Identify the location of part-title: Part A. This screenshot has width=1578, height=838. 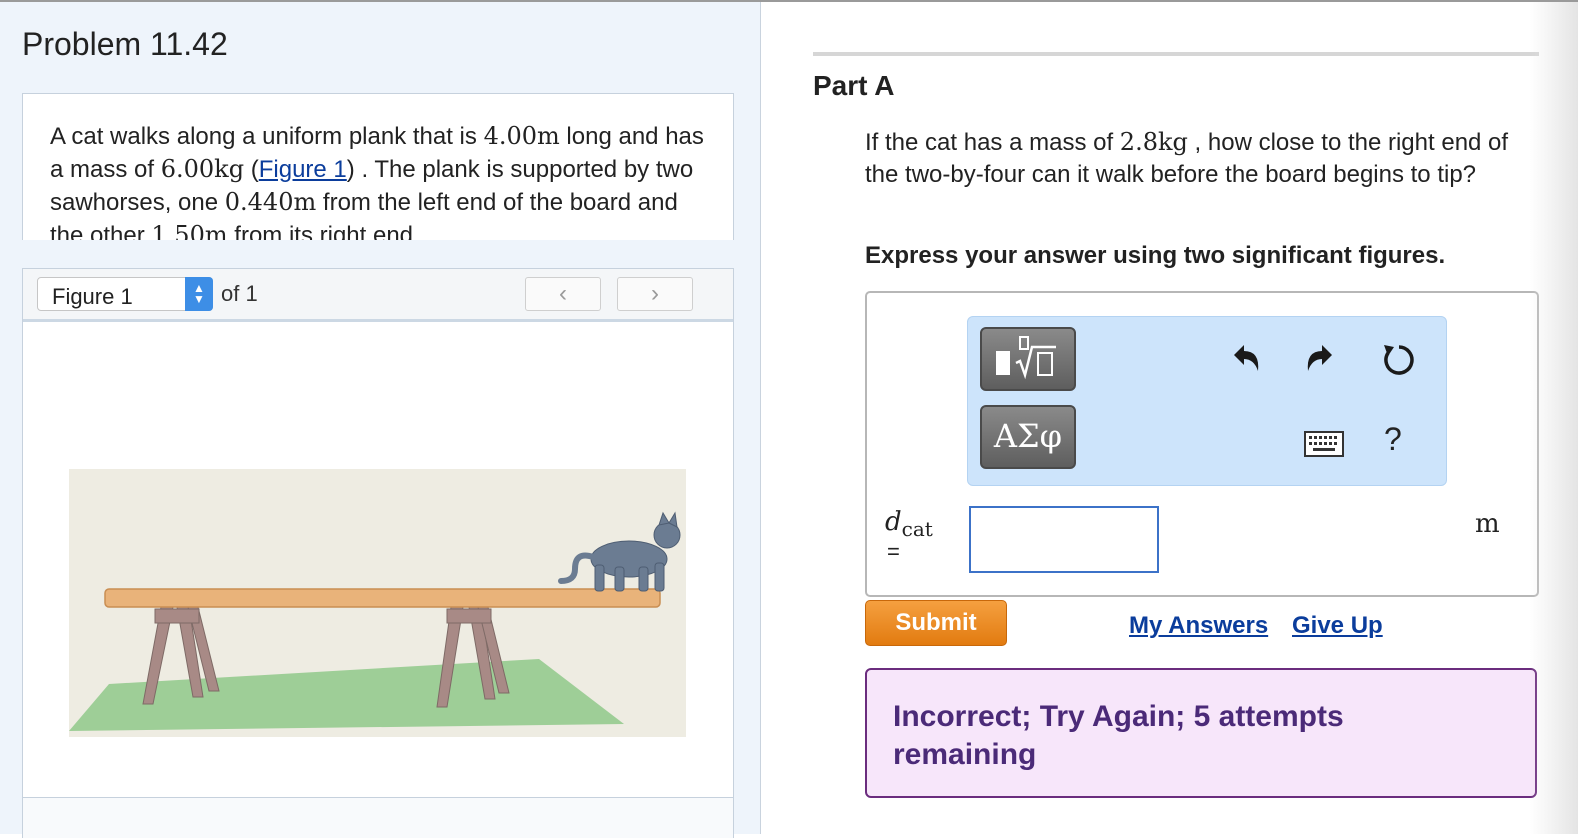
(854, 85).